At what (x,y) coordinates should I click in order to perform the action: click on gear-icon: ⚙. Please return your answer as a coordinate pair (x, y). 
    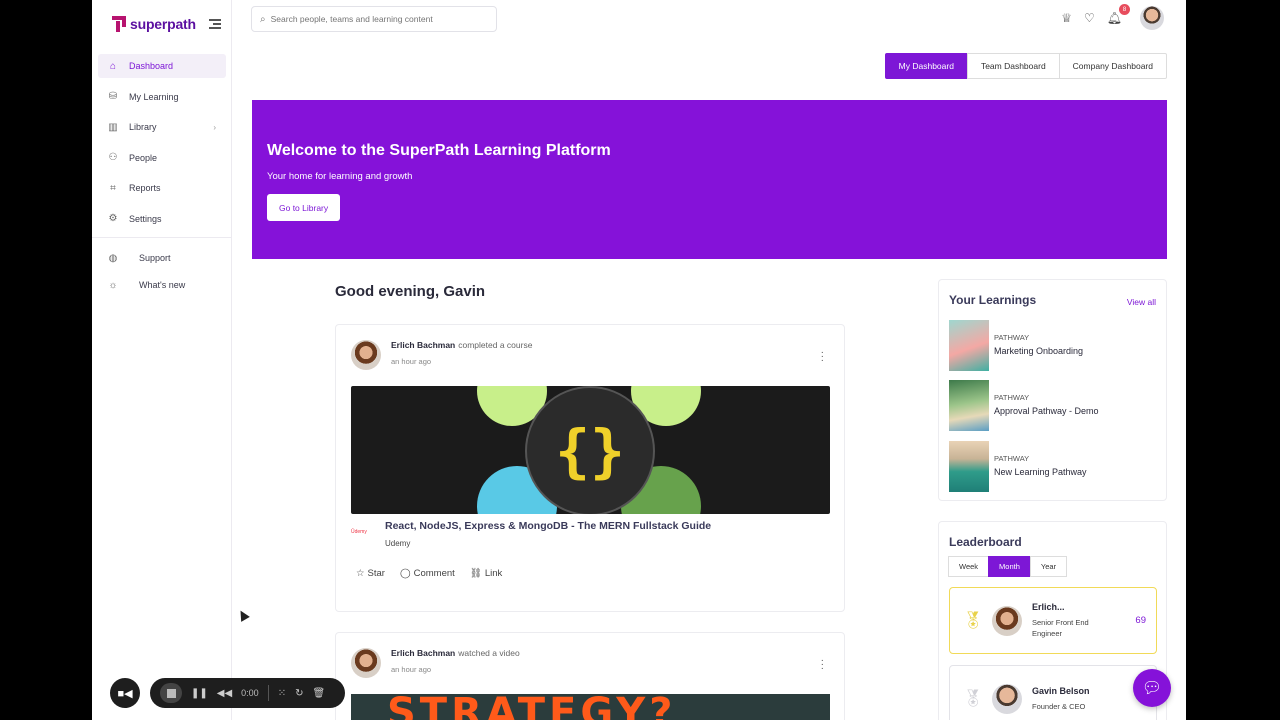
    Looking at the image, I should click on (113, 218).